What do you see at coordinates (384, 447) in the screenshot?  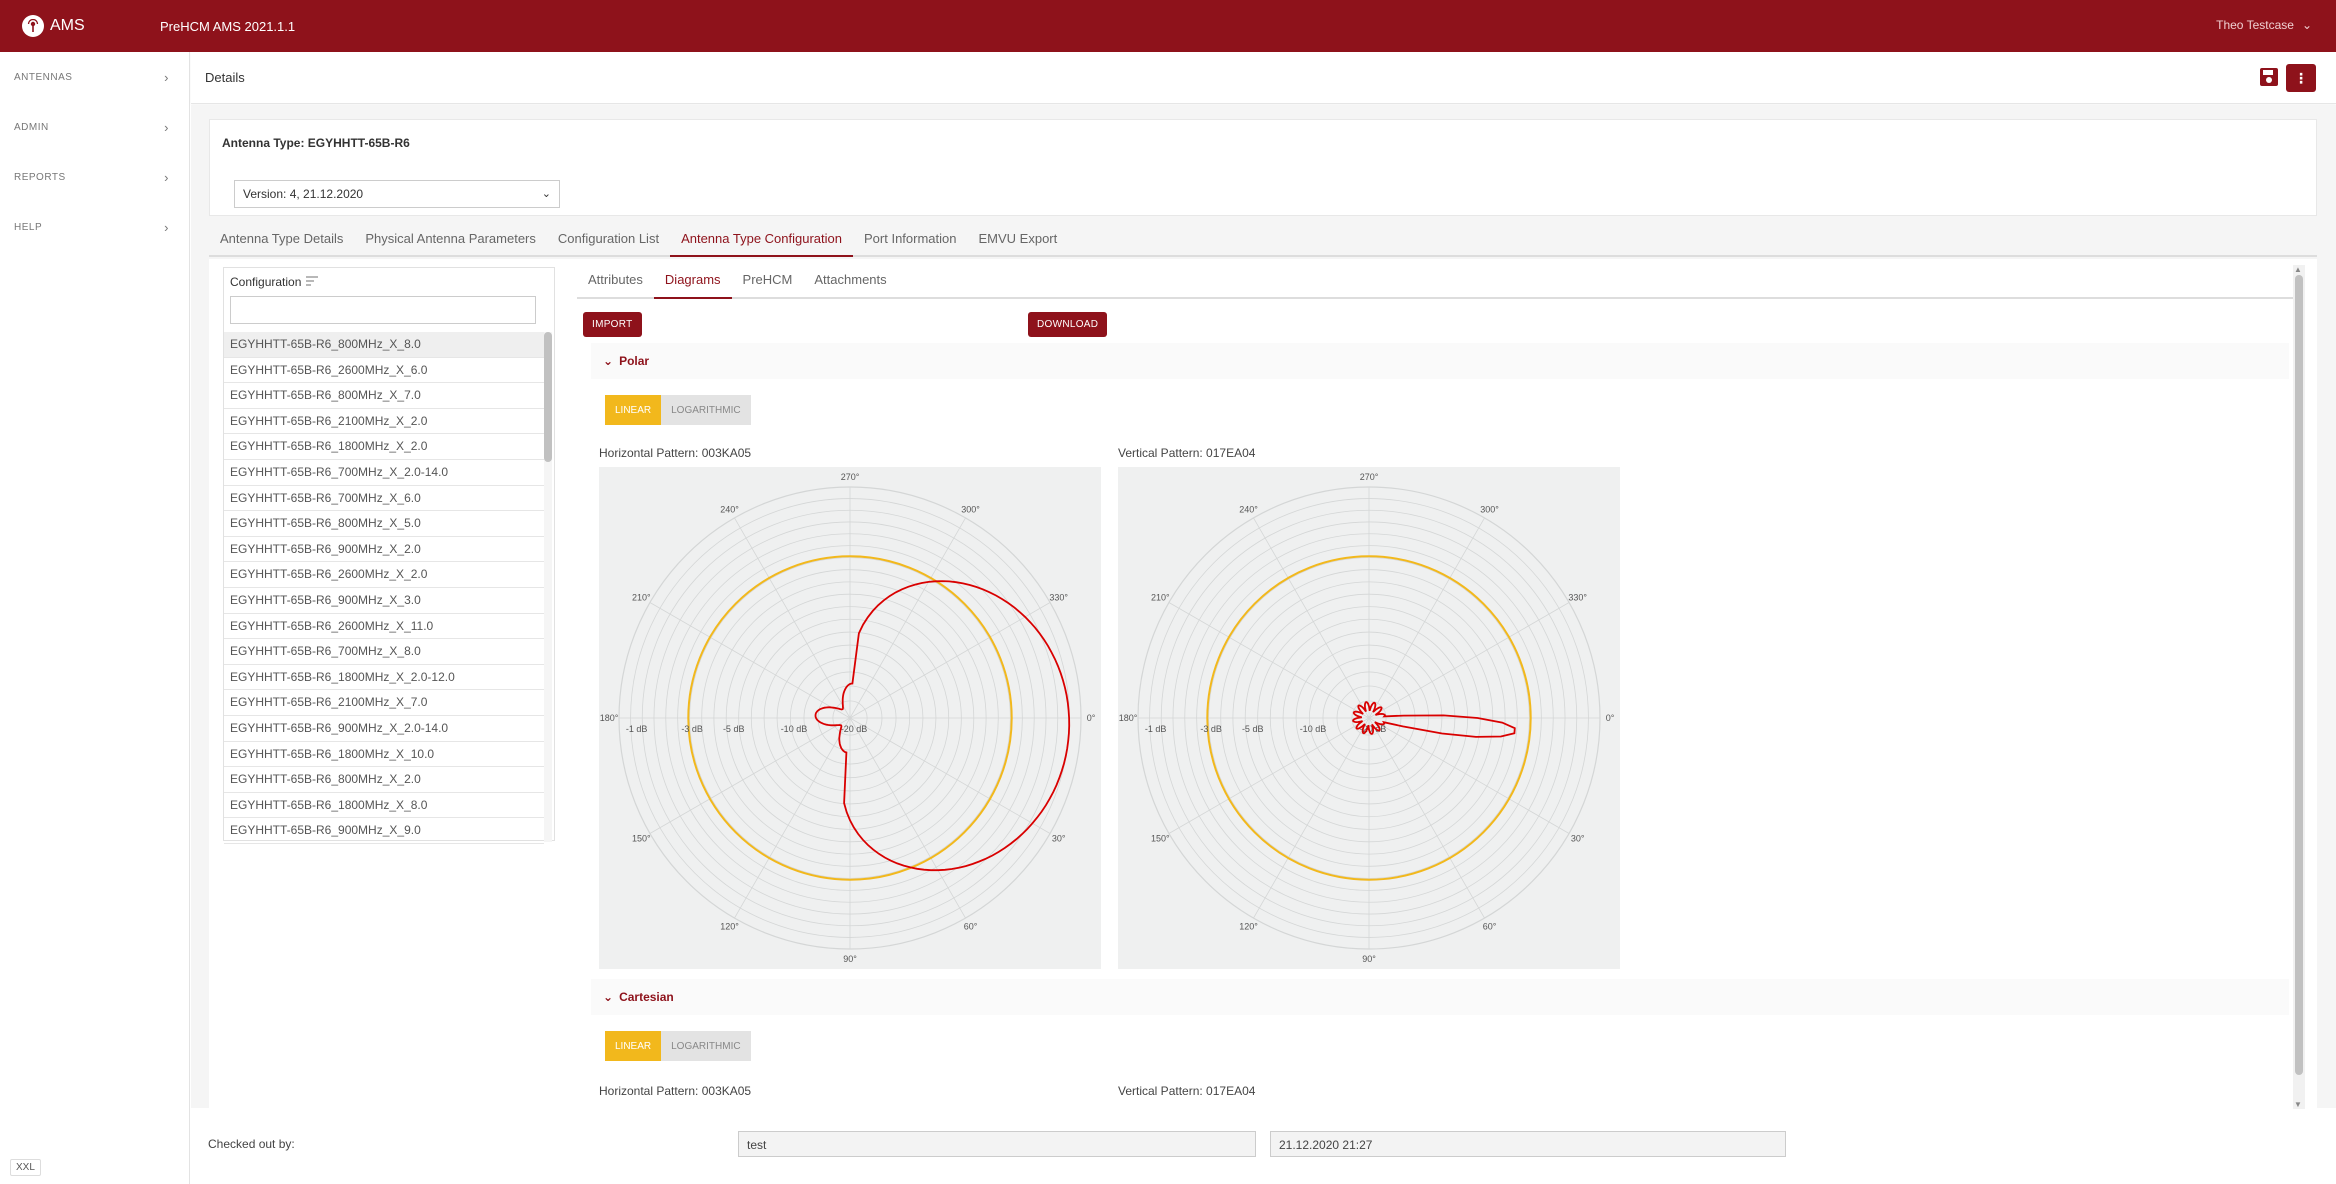 I see `configuration-item: EGYHHTT-65B-R6_1800MHz_X_2.0` at bounding box center [384, 447].